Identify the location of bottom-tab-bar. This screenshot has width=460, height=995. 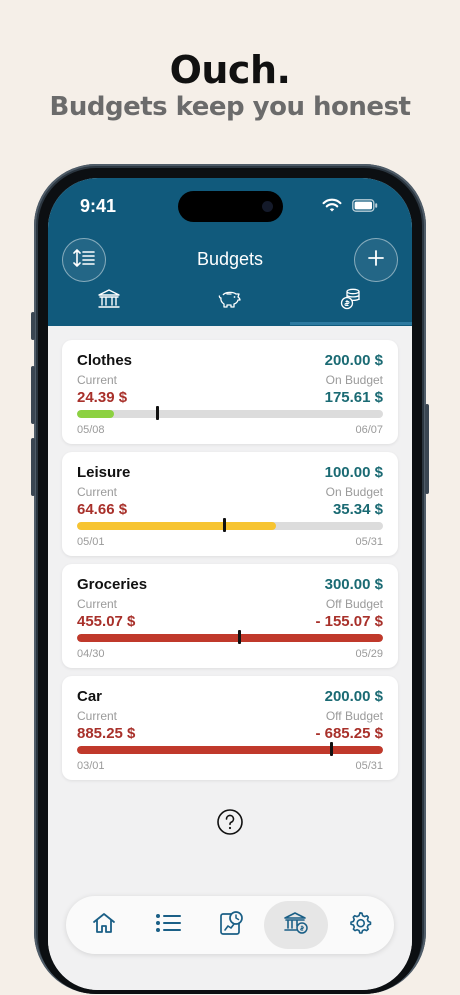
(230, 925).